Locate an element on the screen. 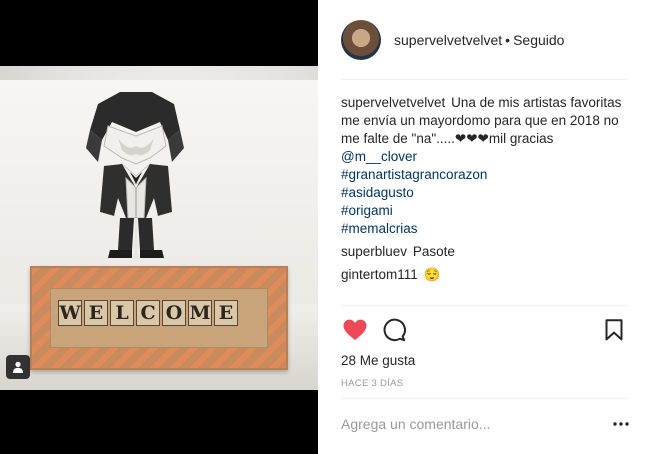 The height and width of the screenshot is (454, 651). comment-item: superbluev Pasote is located at coordinates (486, 252).